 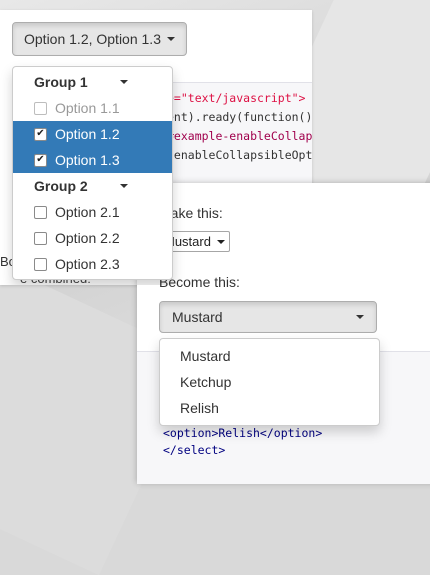 What do you see at coordinates (269, 356) in the screenshot?
I see `dropdown-option: Mustard` at bounding box center [269, 356].